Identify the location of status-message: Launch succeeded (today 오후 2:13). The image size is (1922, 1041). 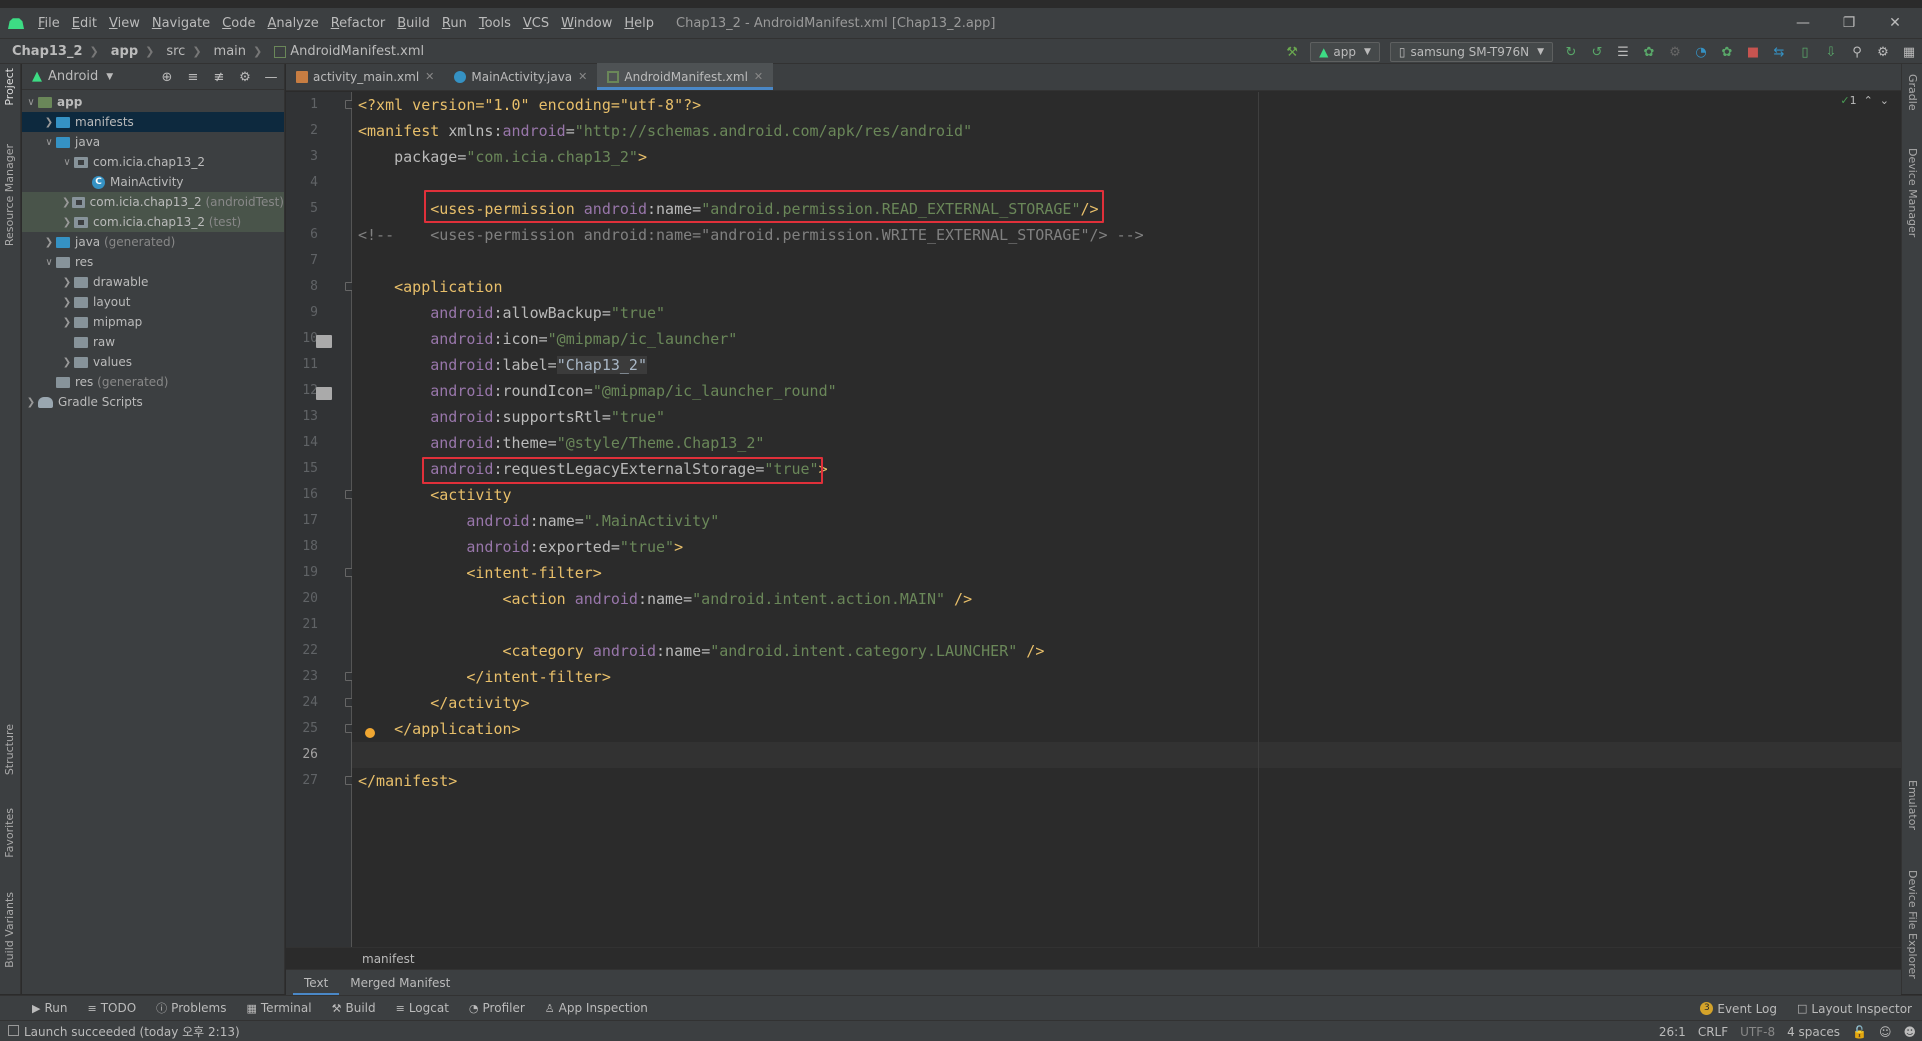
(120, 1031).